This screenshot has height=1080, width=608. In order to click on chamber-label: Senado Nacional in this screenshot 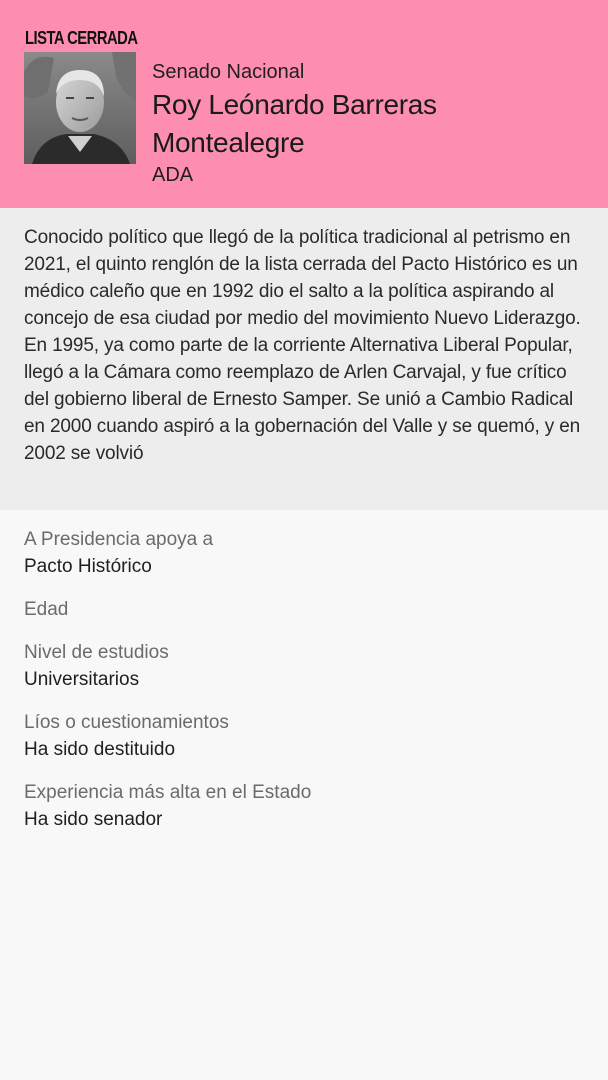, I will do `click(228, 72)`.